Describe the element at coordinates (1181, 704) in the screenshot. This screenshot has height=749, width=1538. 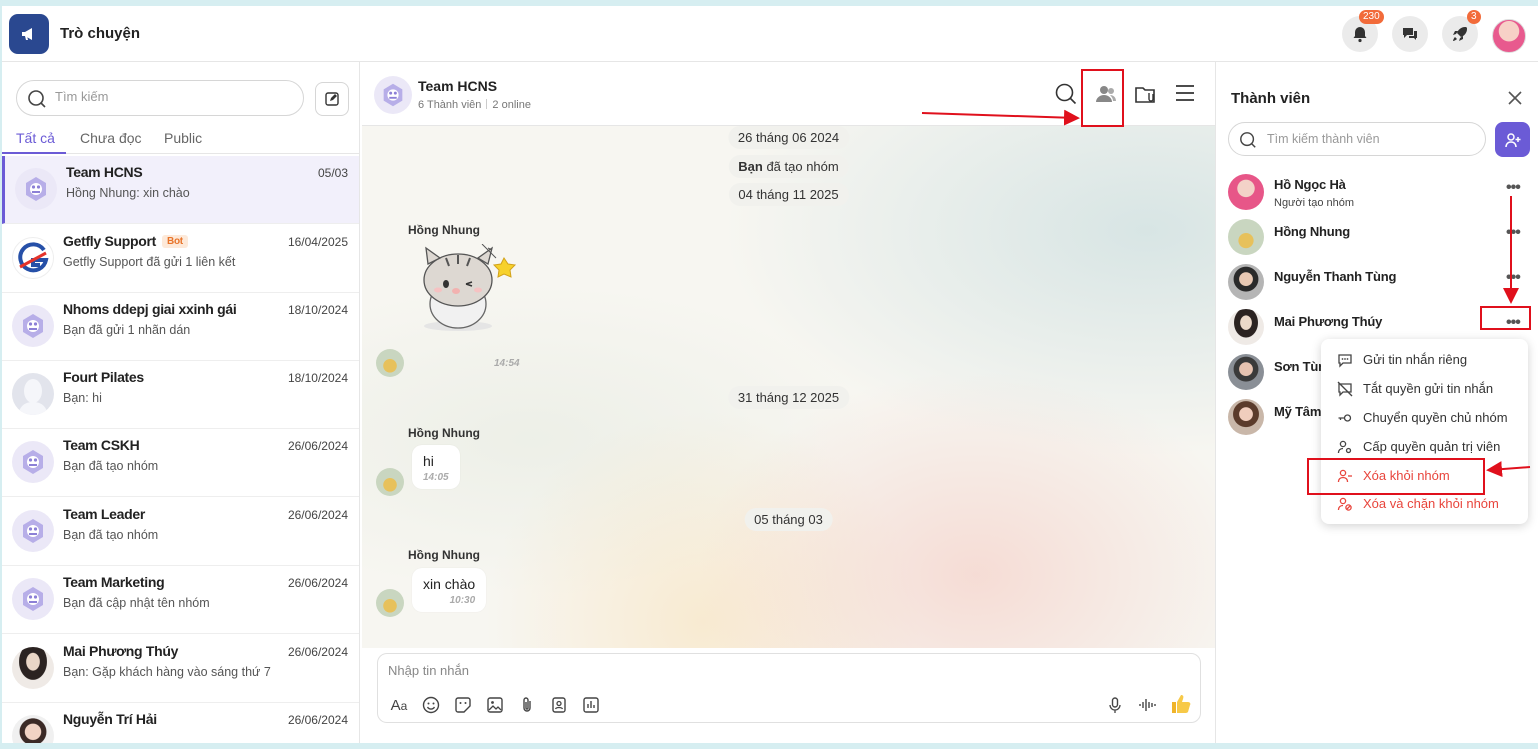
I see `thumbs-up-icon` at that location.